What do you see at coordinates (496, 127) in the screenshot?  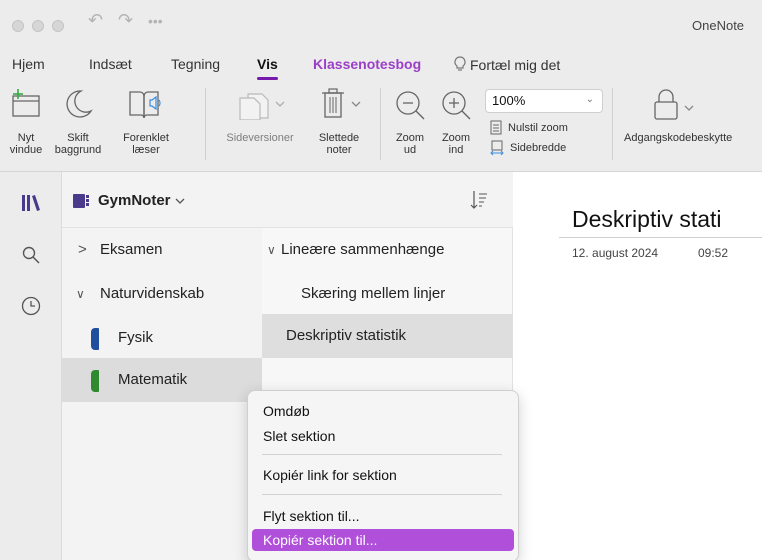 I see `page-icon` at bounding box center [496, 127].